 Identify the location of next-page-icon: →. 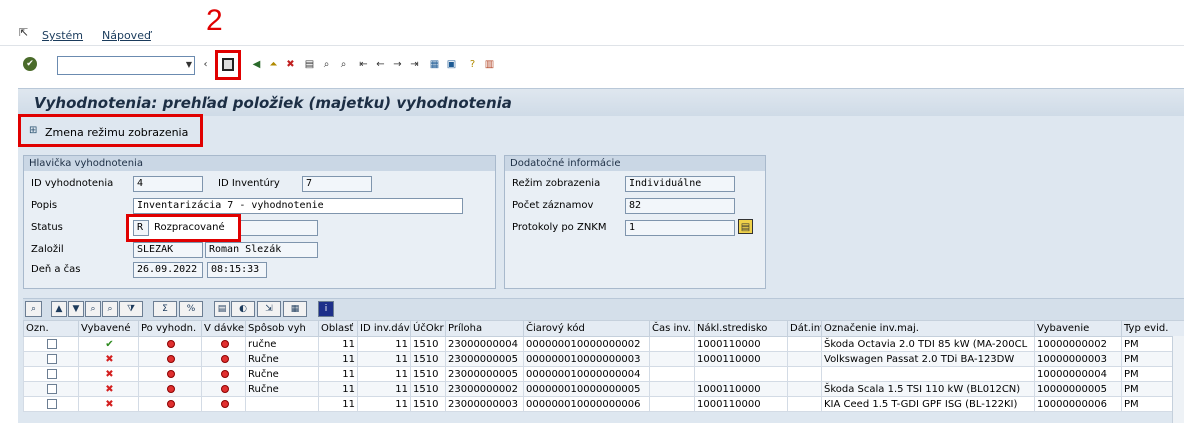
(397, 64).